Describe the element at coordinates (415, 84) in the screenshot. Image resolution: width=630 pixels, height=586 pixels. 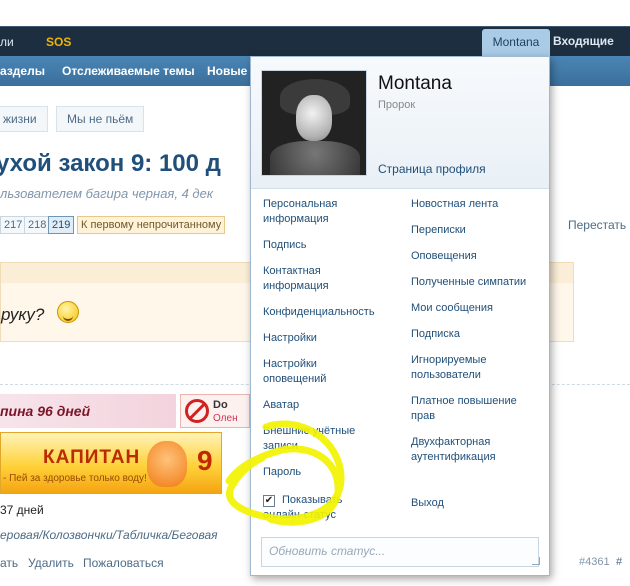
I see `username: Montana` at that location.